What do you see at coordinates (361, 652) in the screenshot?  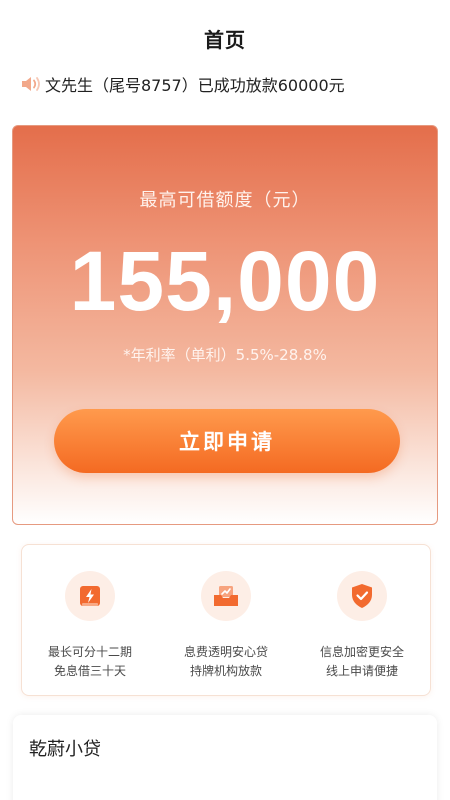 I see `feature-line: 信息加密更安全` at bounding box center [361, 652].